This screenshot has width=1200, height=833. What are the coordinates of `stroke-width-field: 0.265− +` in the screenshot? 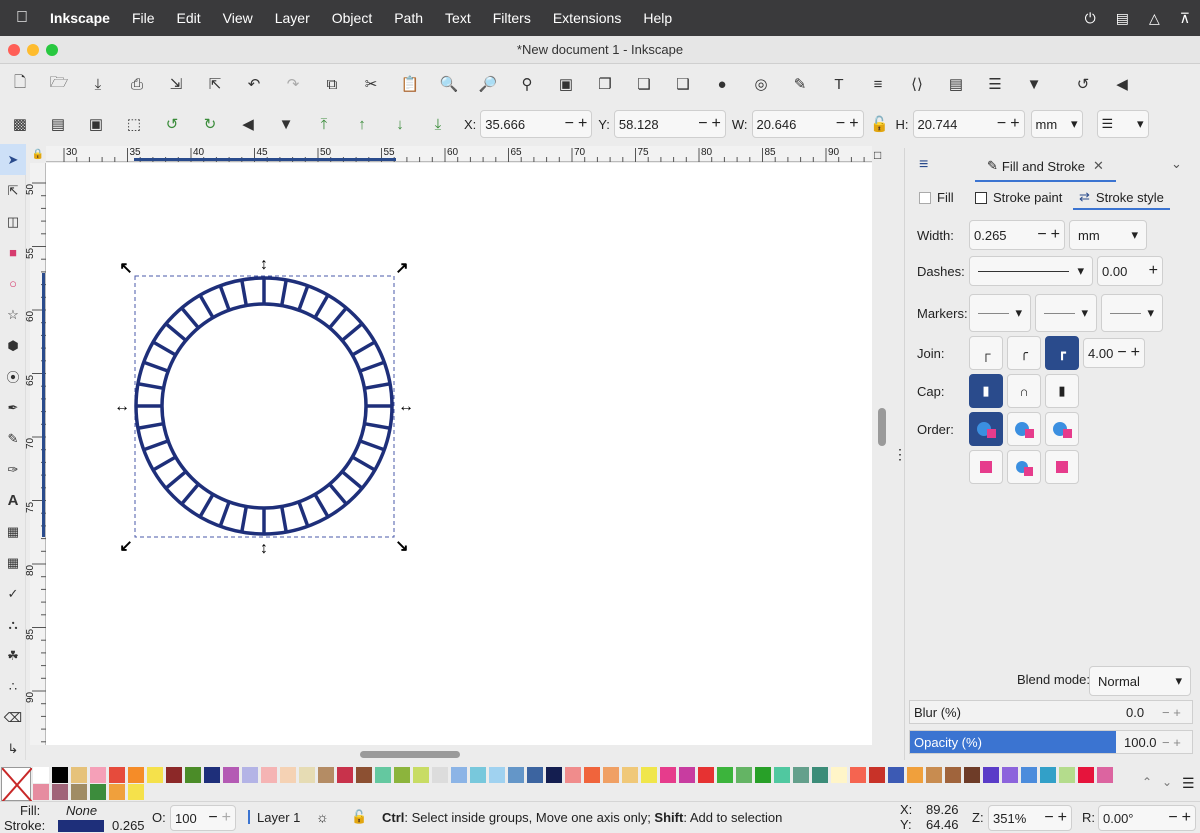 It's located at (1017, 235).